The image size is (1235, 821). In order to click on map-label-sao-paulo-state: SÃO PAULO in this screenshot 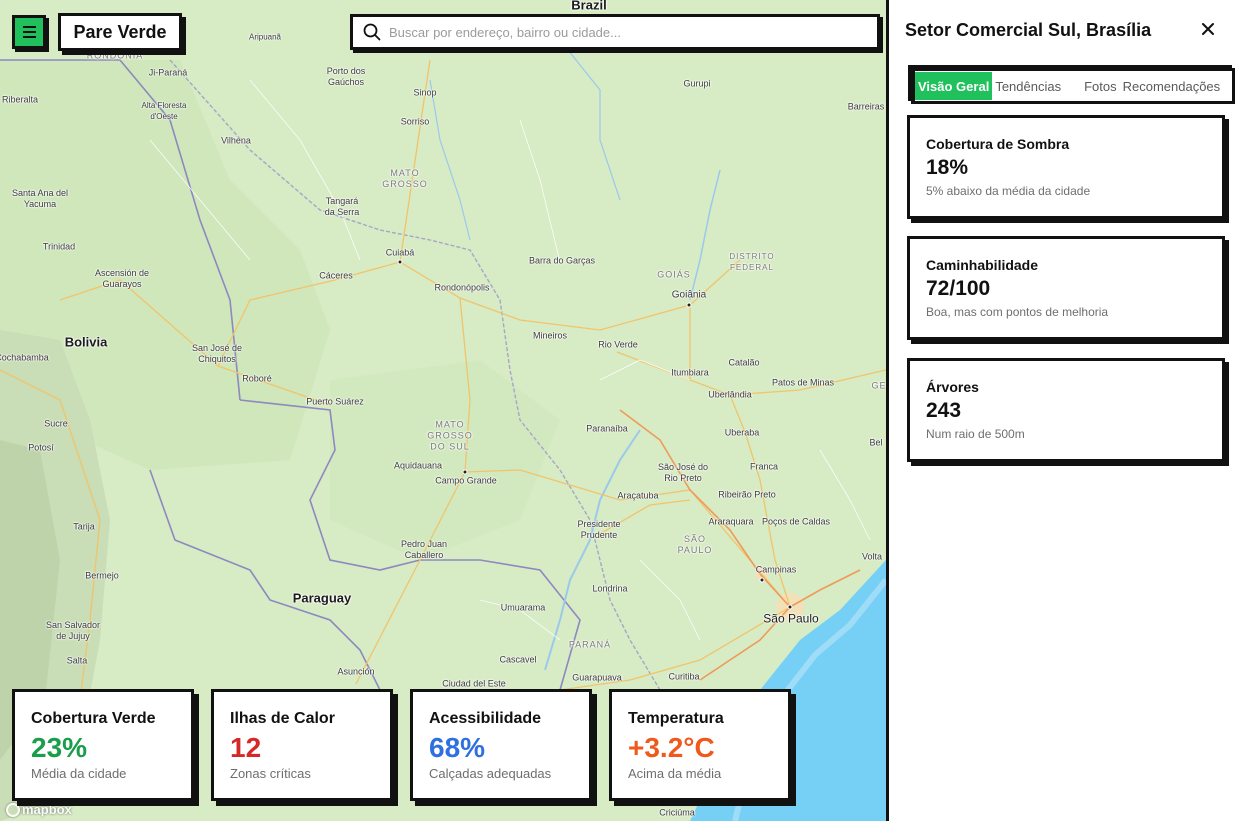, I will do `click(695, 544)`.